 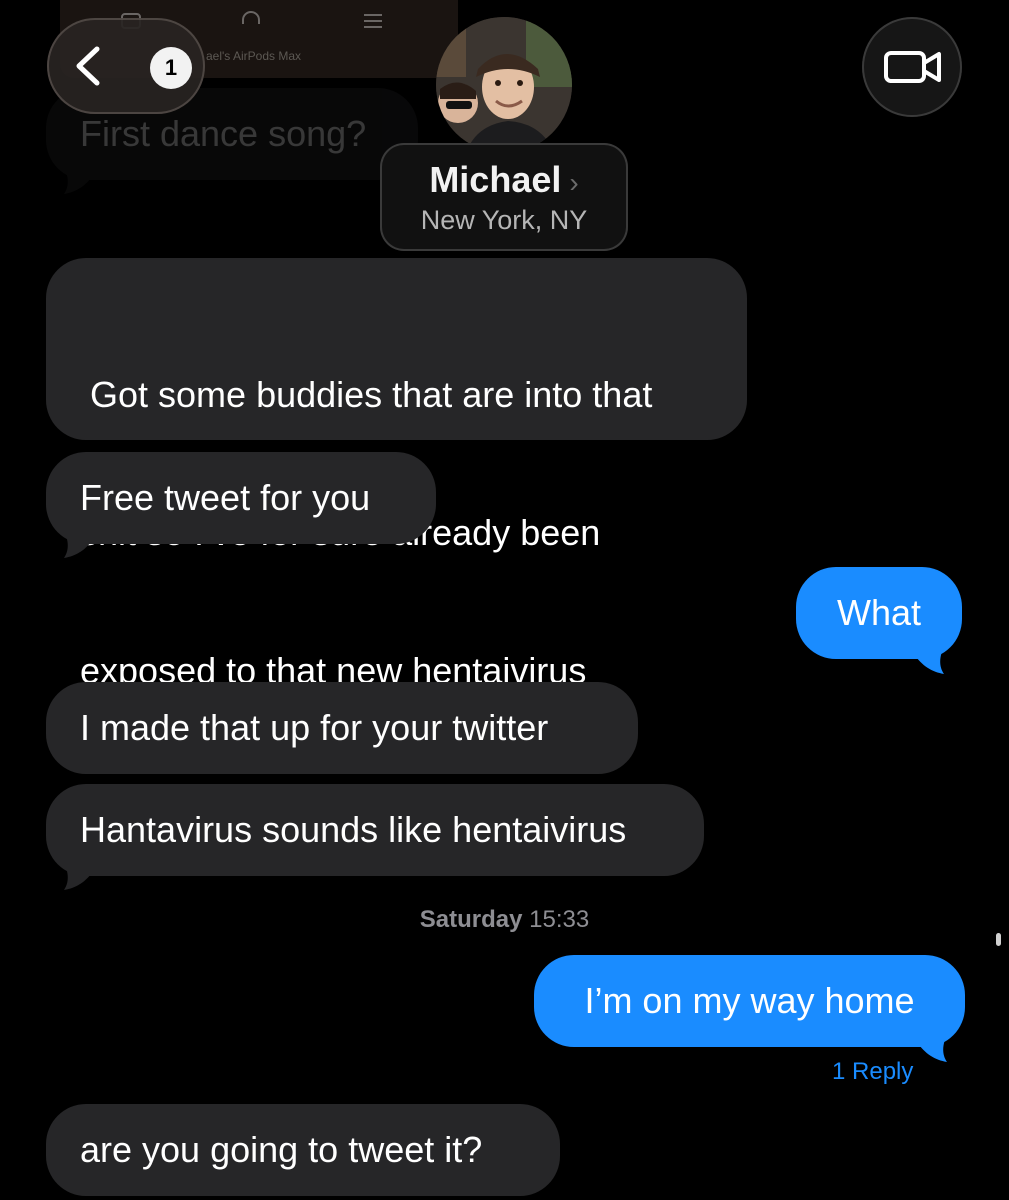 What do you see at coordinates (471, 919) in the screenshot?
I see `timestamp-day: Saturday` at bounding box center [471, 919].